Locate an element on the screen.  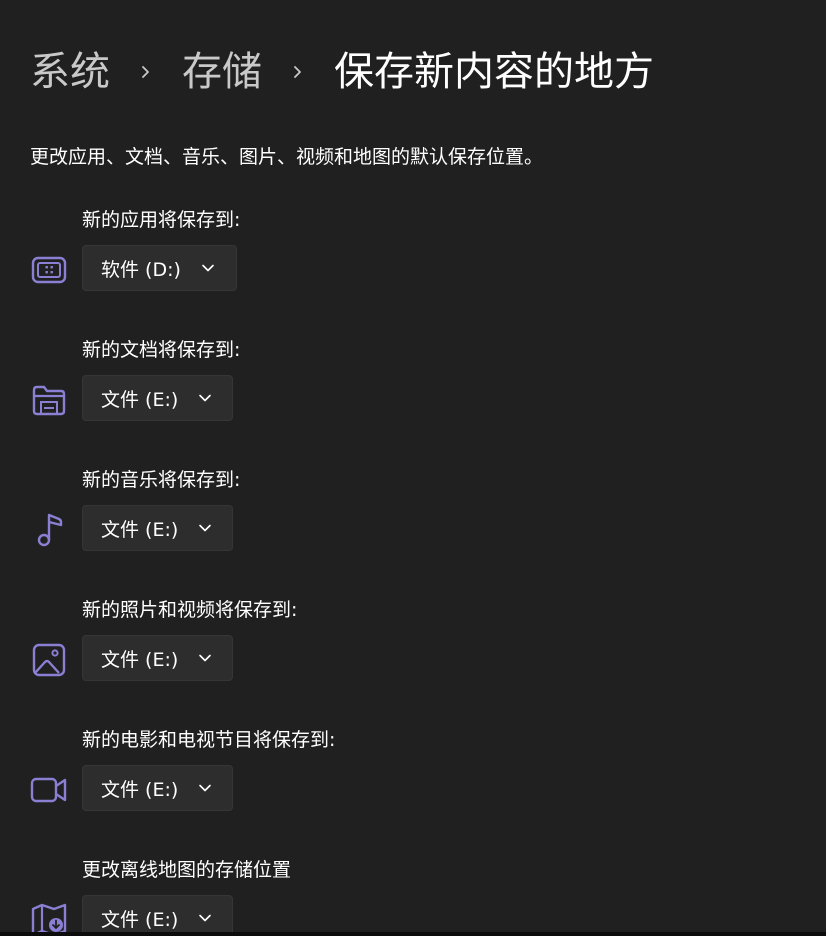
breadcrumb-system: 系统 is located at coordinates (70, 72).